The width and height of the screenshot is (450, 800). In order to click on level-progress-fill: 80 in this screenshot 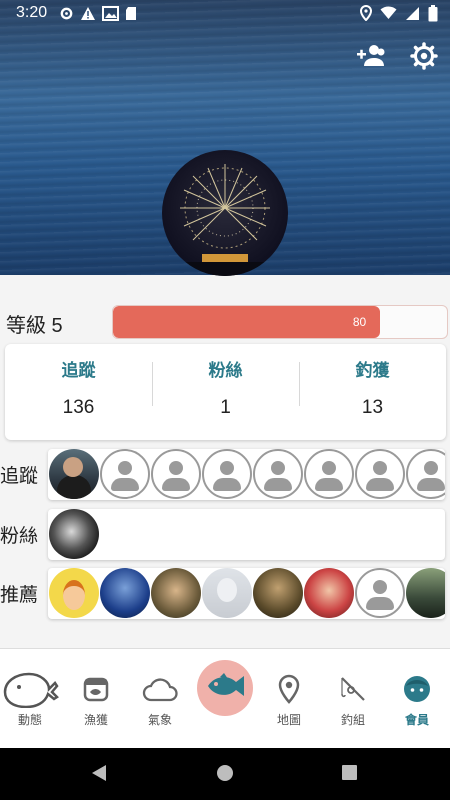, I will do `click(247, 322)`.